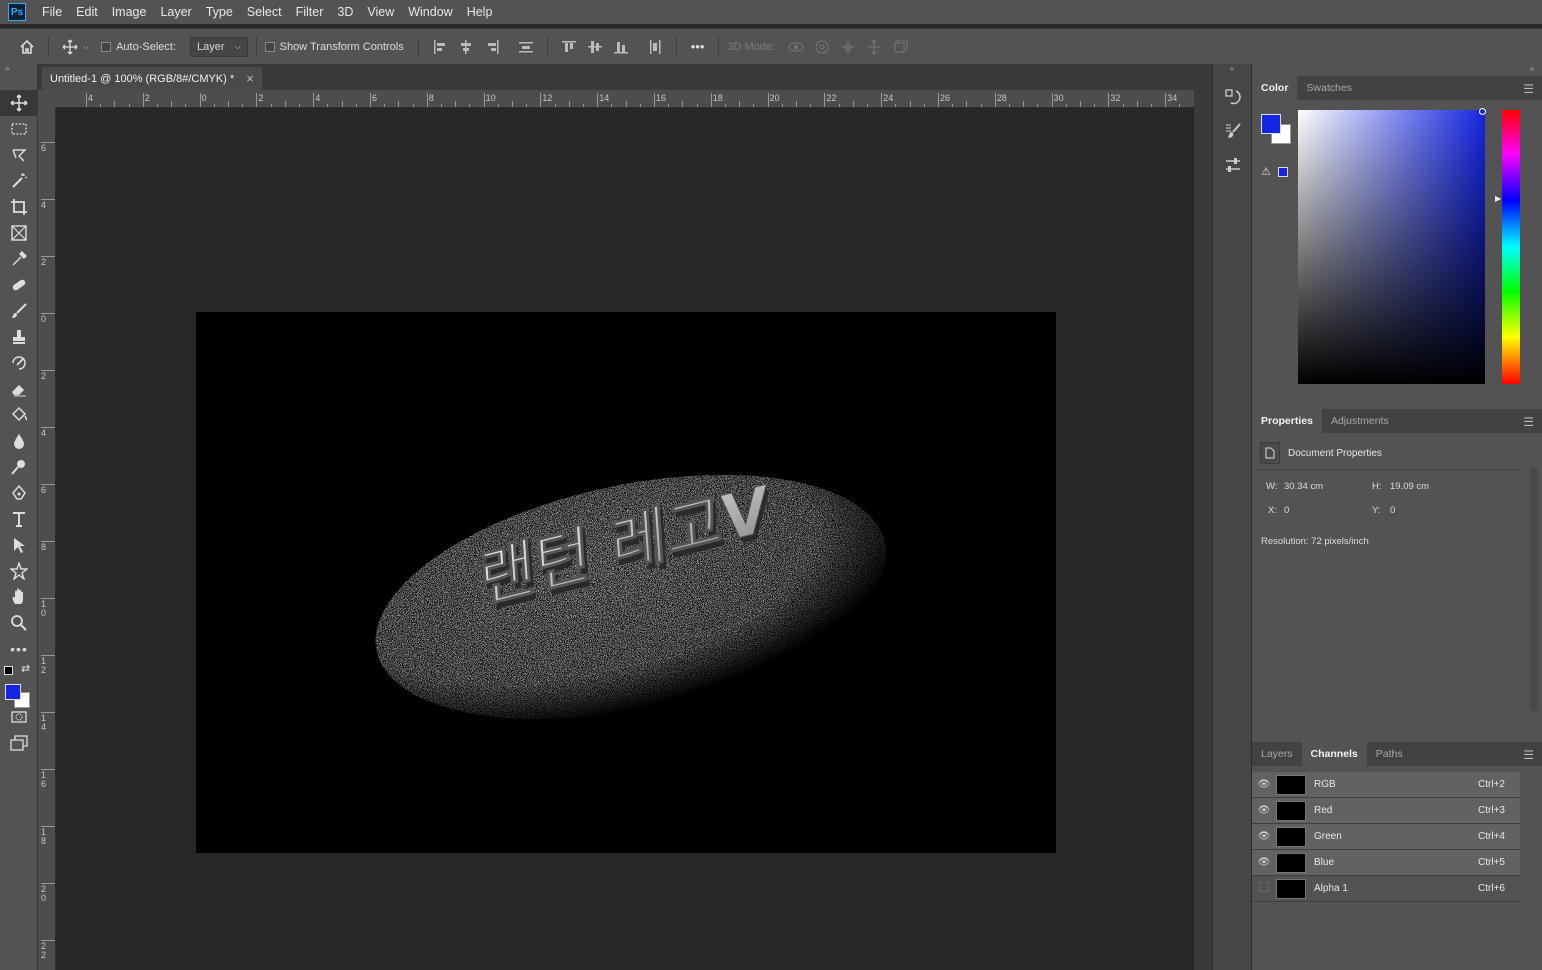 This screenshot has height=970, width=1542. What do you see at coordinates (19, 743) in the screenshot?
I see `screen-mode-icon` at bounding box center [19, 743].